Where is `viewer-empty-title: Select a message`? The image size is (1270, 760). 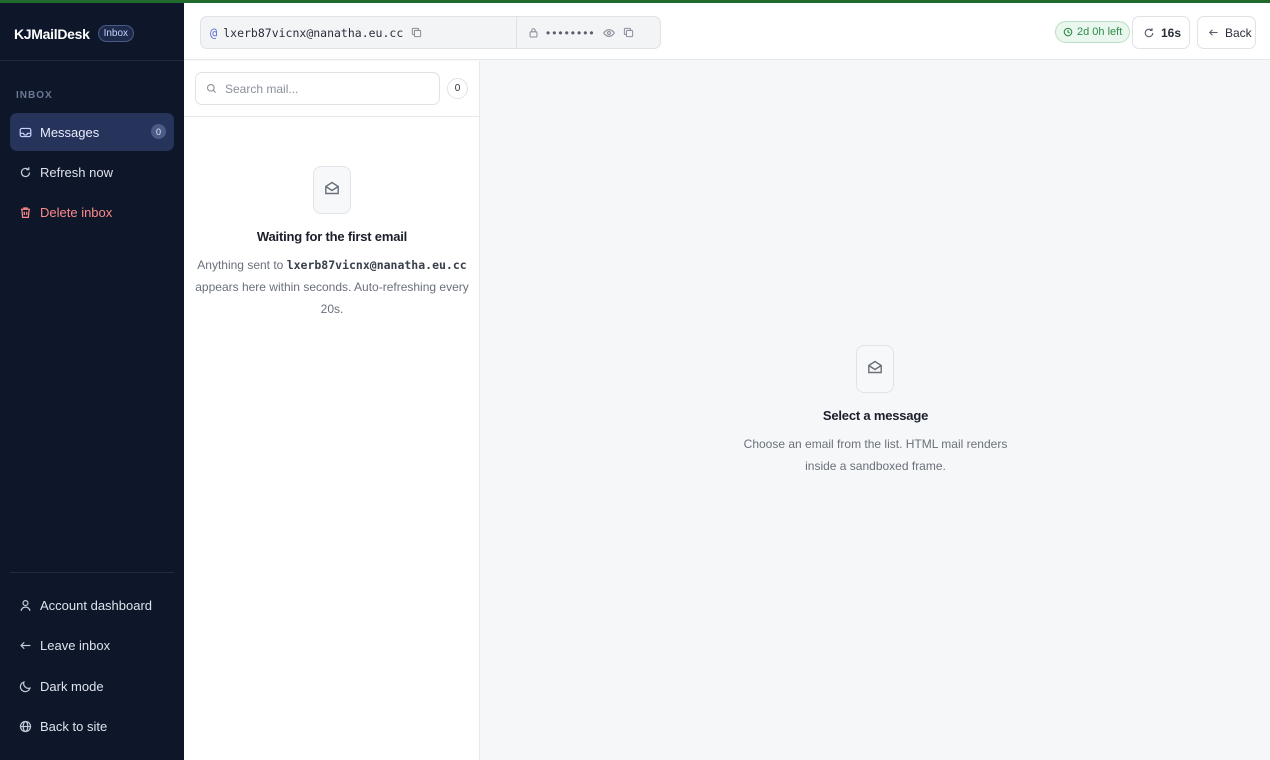
viewer-empty-title: Select a message is located at coordinates (875, 415).